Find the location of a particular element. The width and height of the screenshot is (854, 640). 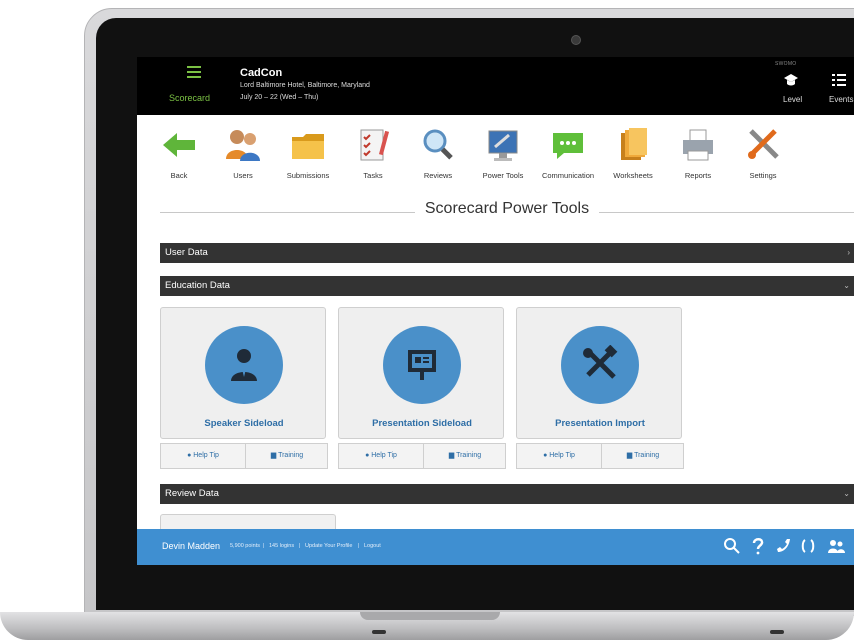

toolbar-label: Submissions is located at coordinates (308, 175).